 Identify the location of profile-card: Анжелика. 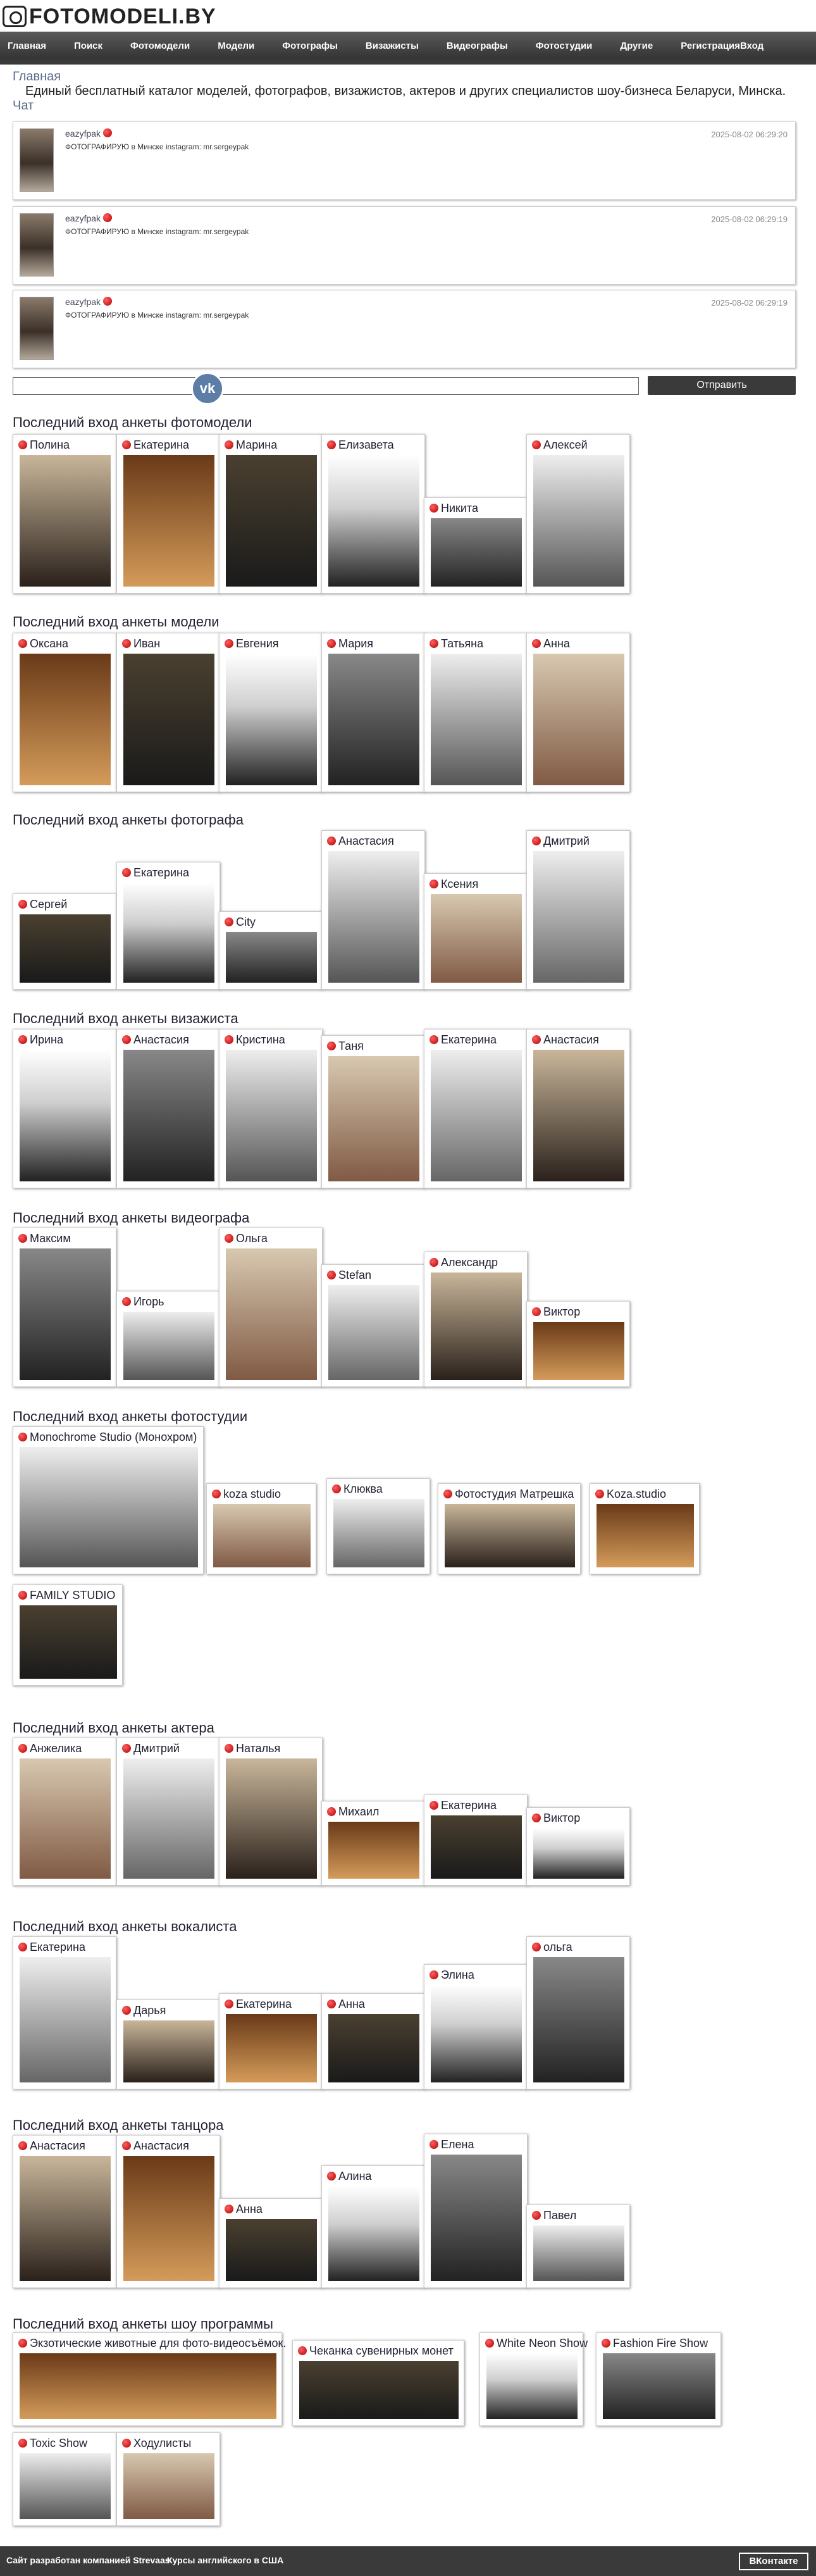
(64, 1812).